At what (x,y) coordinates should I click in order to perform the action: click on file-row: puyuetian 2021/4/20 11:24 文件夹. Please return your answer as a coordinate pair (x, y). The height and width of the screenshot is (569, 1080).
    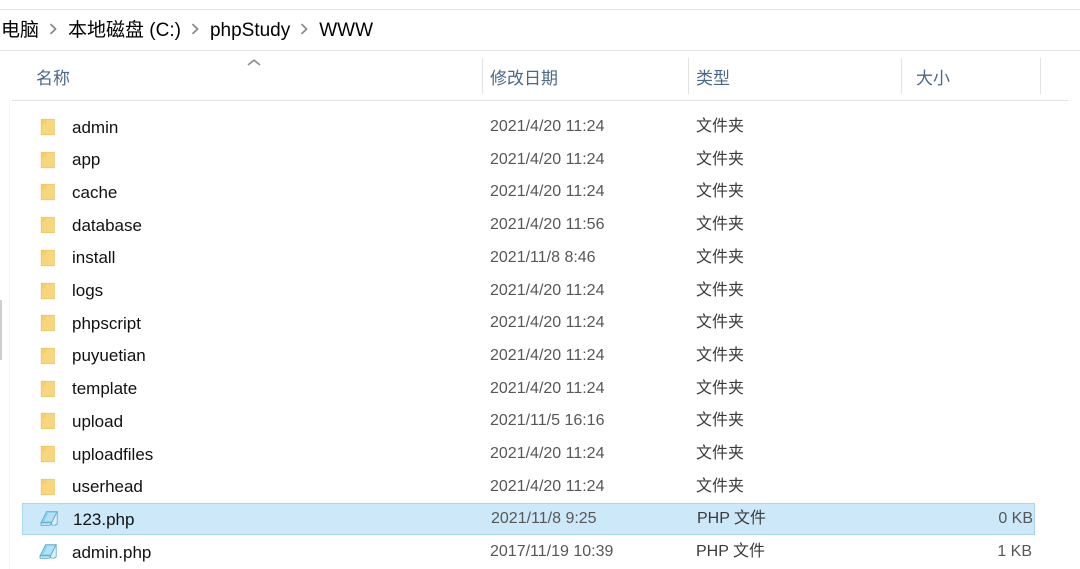
    Looking at the image, I should click on (528, 356).